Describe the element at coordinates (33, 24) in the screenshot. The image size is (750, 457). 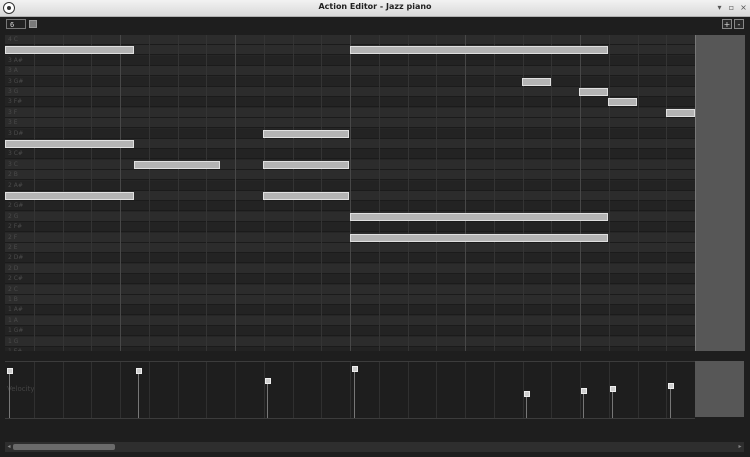
I see `snap-toggle` at that location.